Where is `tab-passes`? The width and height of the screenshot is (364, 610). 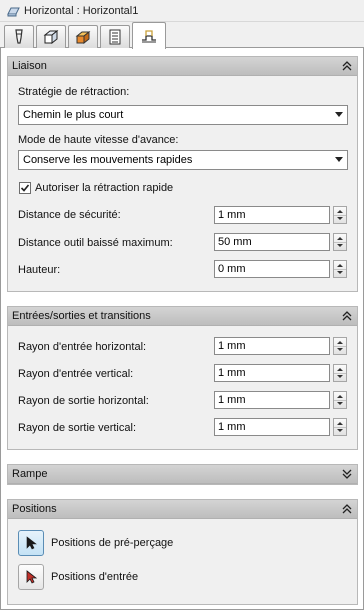
tab-passes is located at coordinates (115, 36).